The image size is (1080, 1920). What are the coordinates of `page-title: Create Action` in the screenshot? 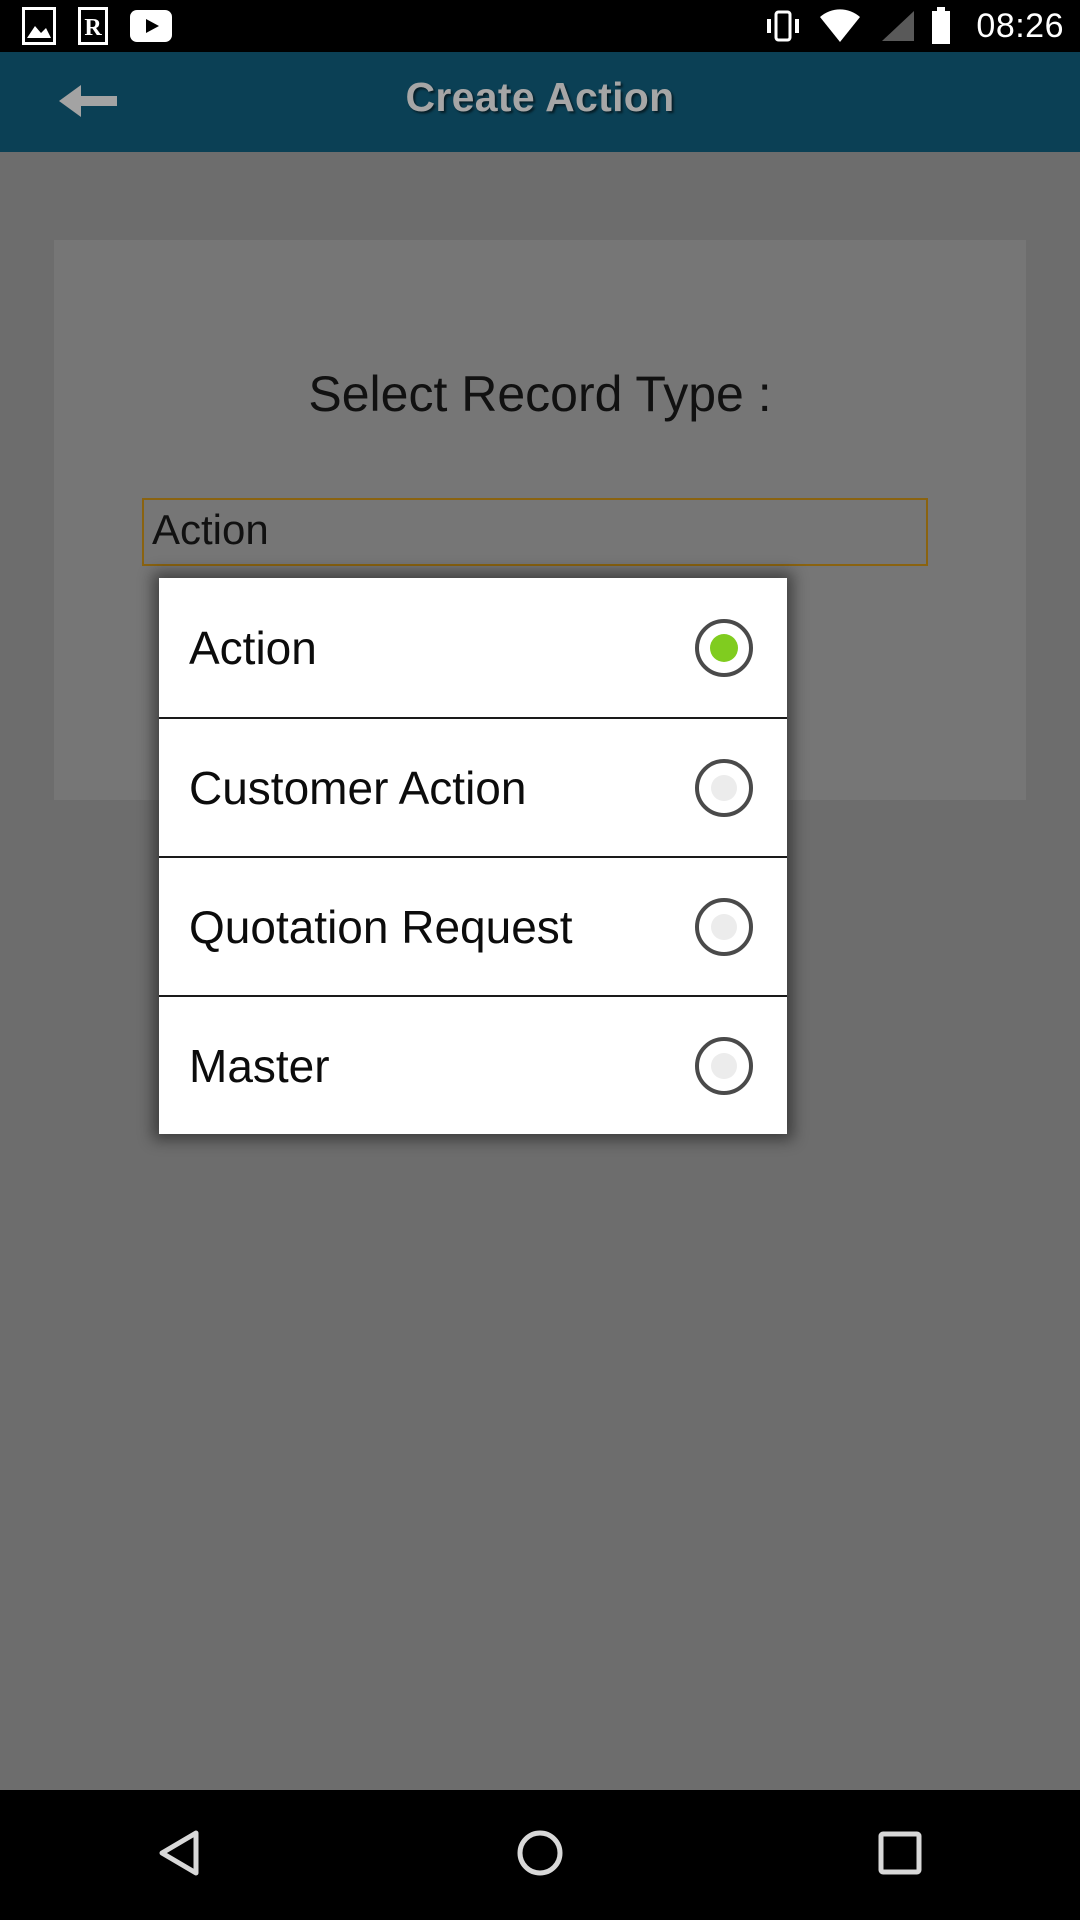 It's located at (540, 97).